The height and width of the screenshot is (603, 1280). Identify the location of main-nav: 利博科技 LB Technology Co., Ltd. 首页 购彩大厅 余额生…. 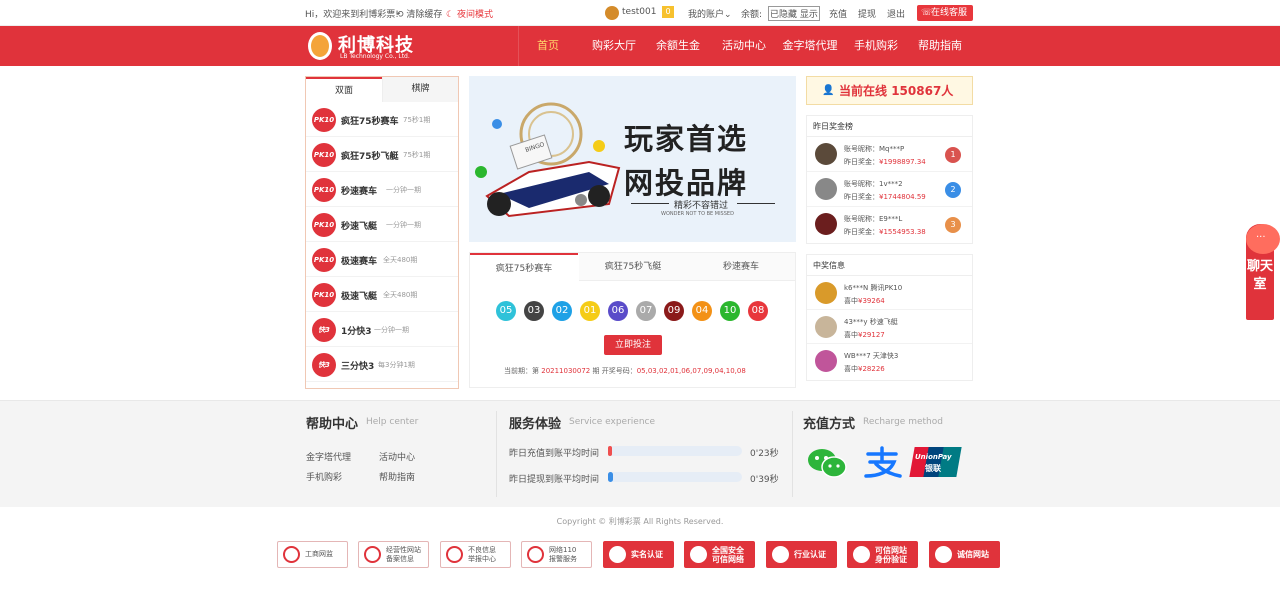
(640, 46).